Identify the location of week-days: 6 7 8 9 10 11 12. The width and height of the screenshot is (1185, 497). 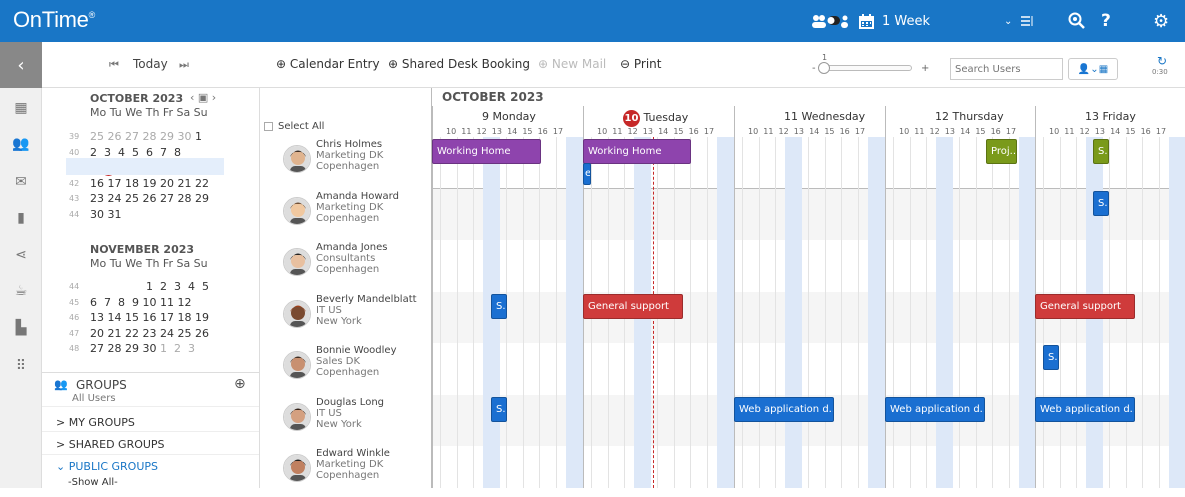
(140, 302).